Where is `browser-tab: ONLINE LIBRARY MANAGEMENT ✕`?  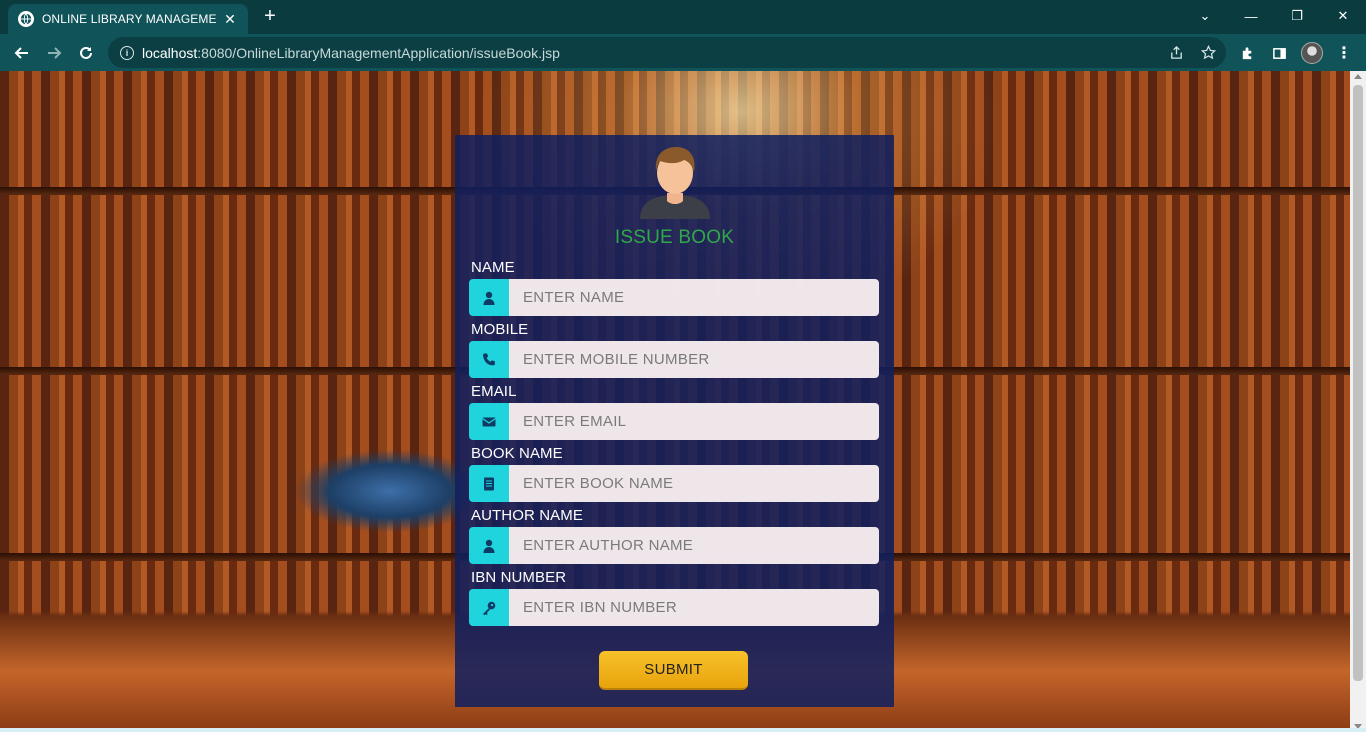
browser-tab: ONLINE LIBRARY MANAGEMENT ✕ is located at coordinates (128, 19).